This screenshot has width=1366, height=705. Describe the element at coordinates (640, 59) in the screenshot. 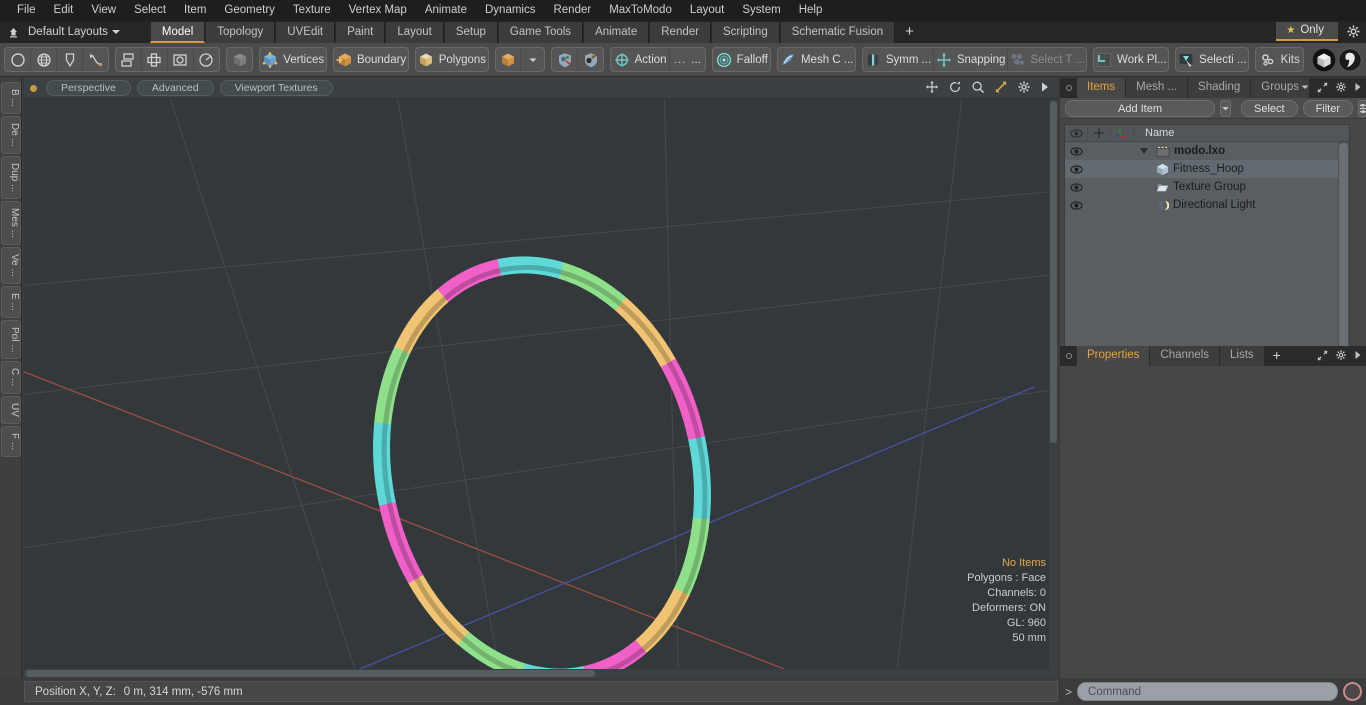

I see `toolbar-button-action: Action` at that location.